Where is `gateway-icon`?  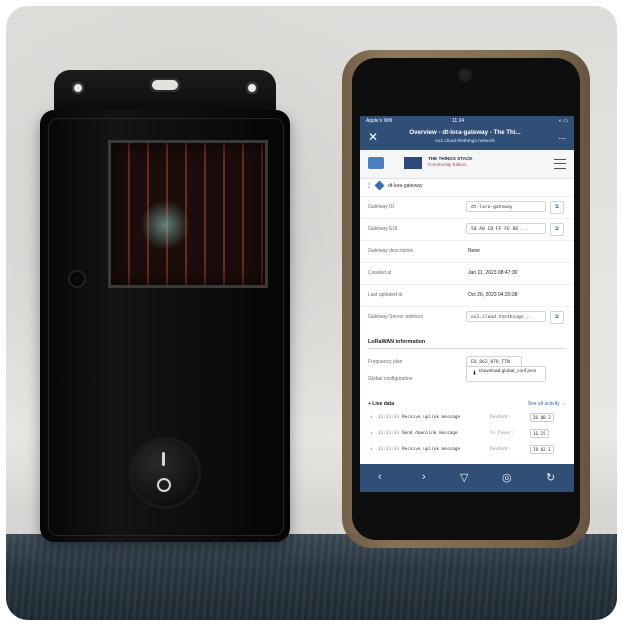 gateway-icon is located at coordinates (379, 185).